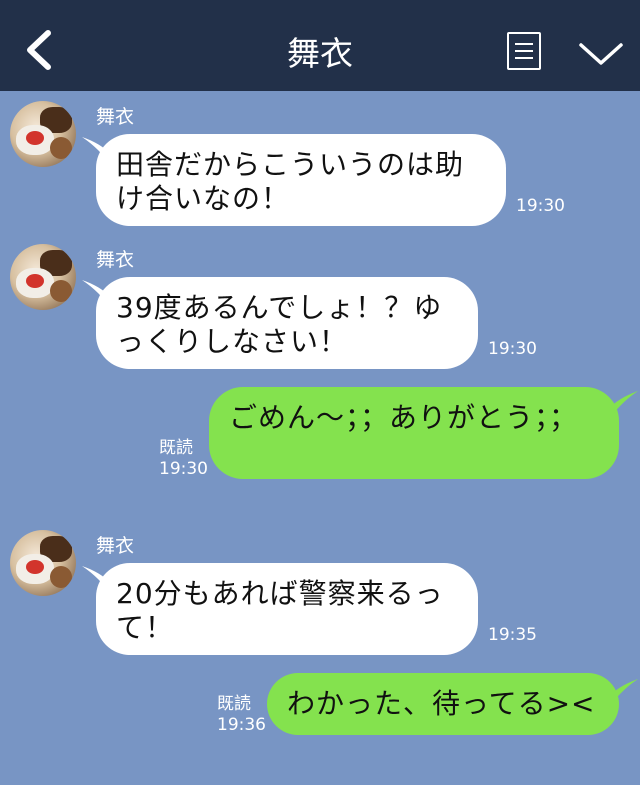  What do you see at coordinates (414, 433) in the screenshot?
I see `message-bubble: ごめん～；；ありがとう；；` at bounding box center [414, 433].